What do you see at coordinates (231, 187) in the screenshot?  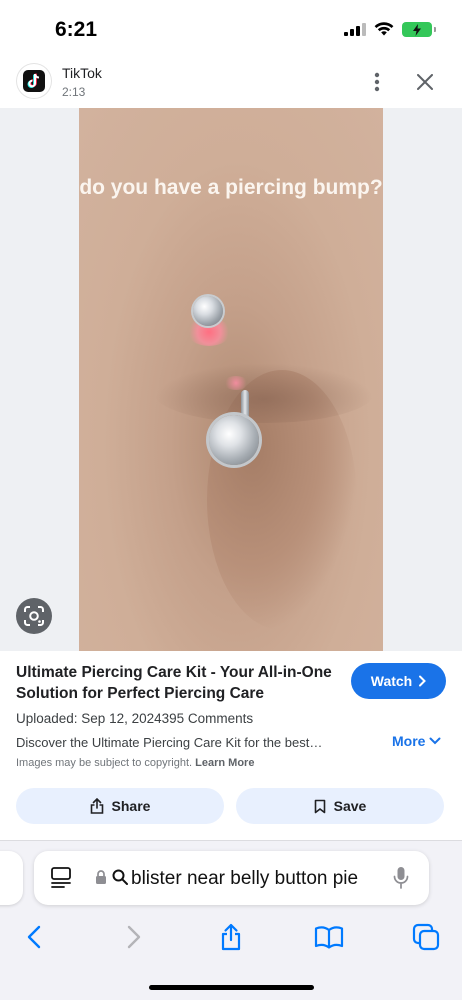 I see `image-caption: do you have a piercing bump?` at bounding box center [231, 187].